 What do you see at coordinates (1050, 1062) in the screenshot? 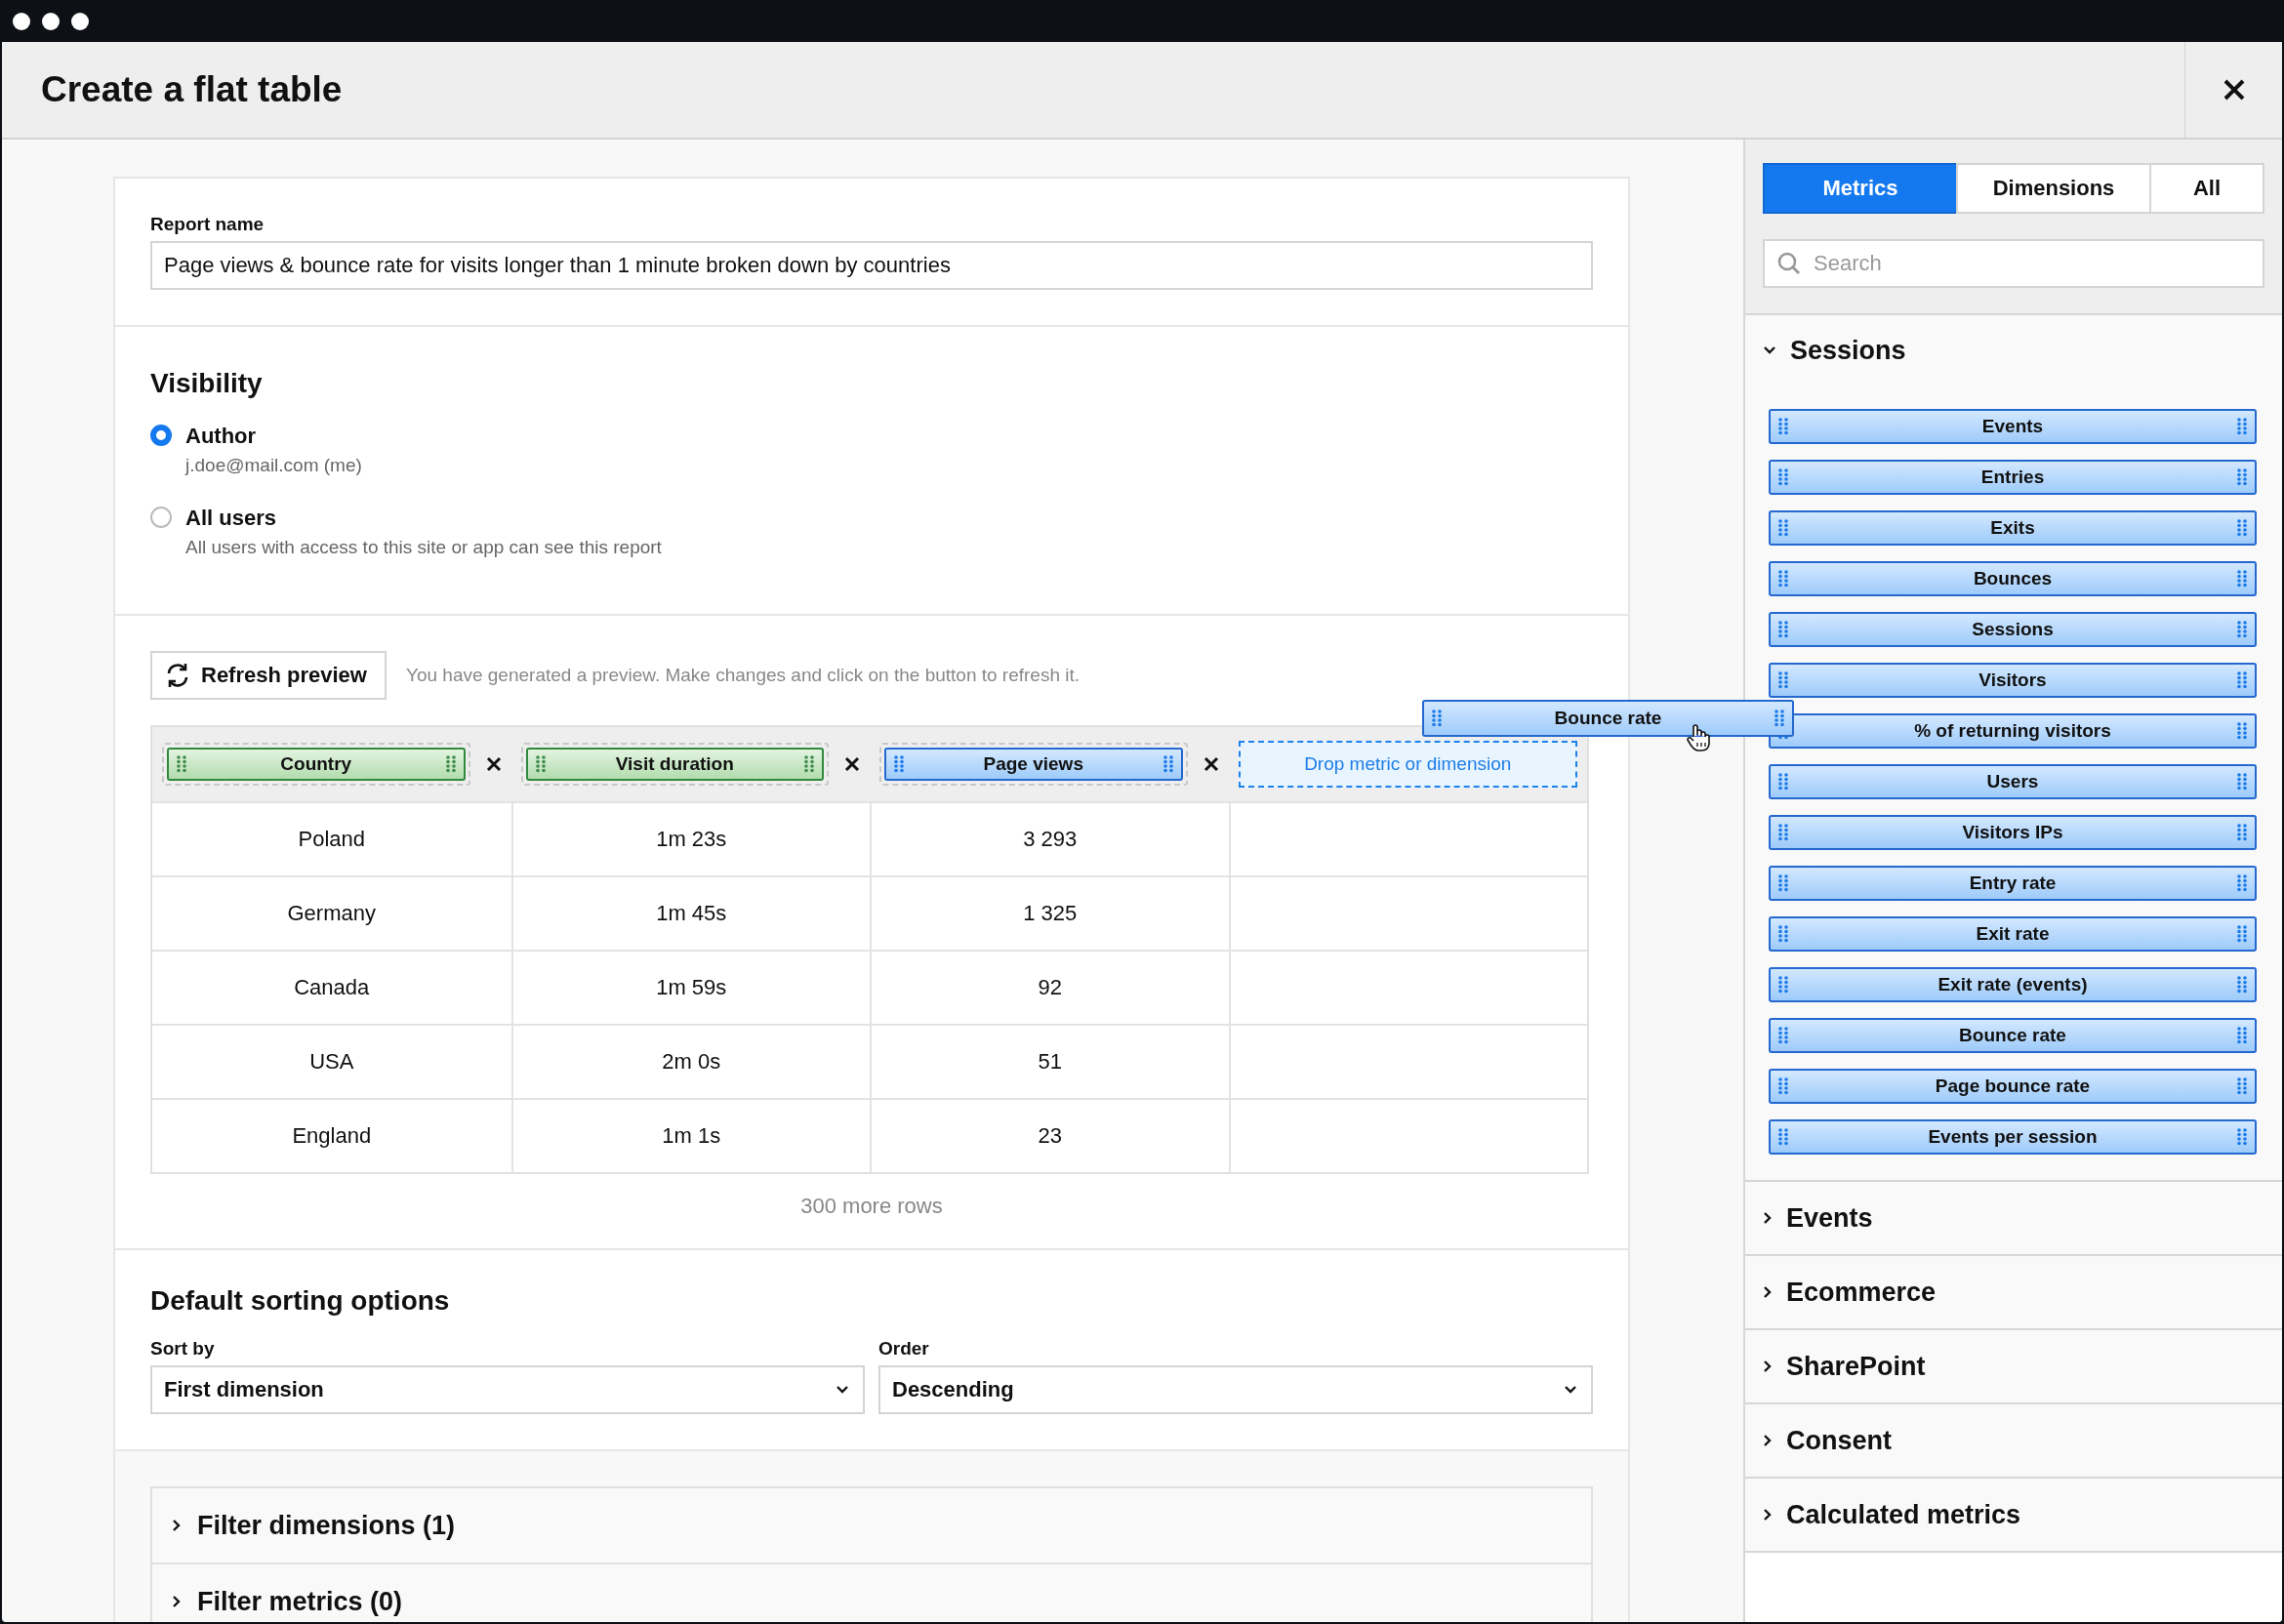
I see `table-cell: 51` at bounding box center [1050, 1062].